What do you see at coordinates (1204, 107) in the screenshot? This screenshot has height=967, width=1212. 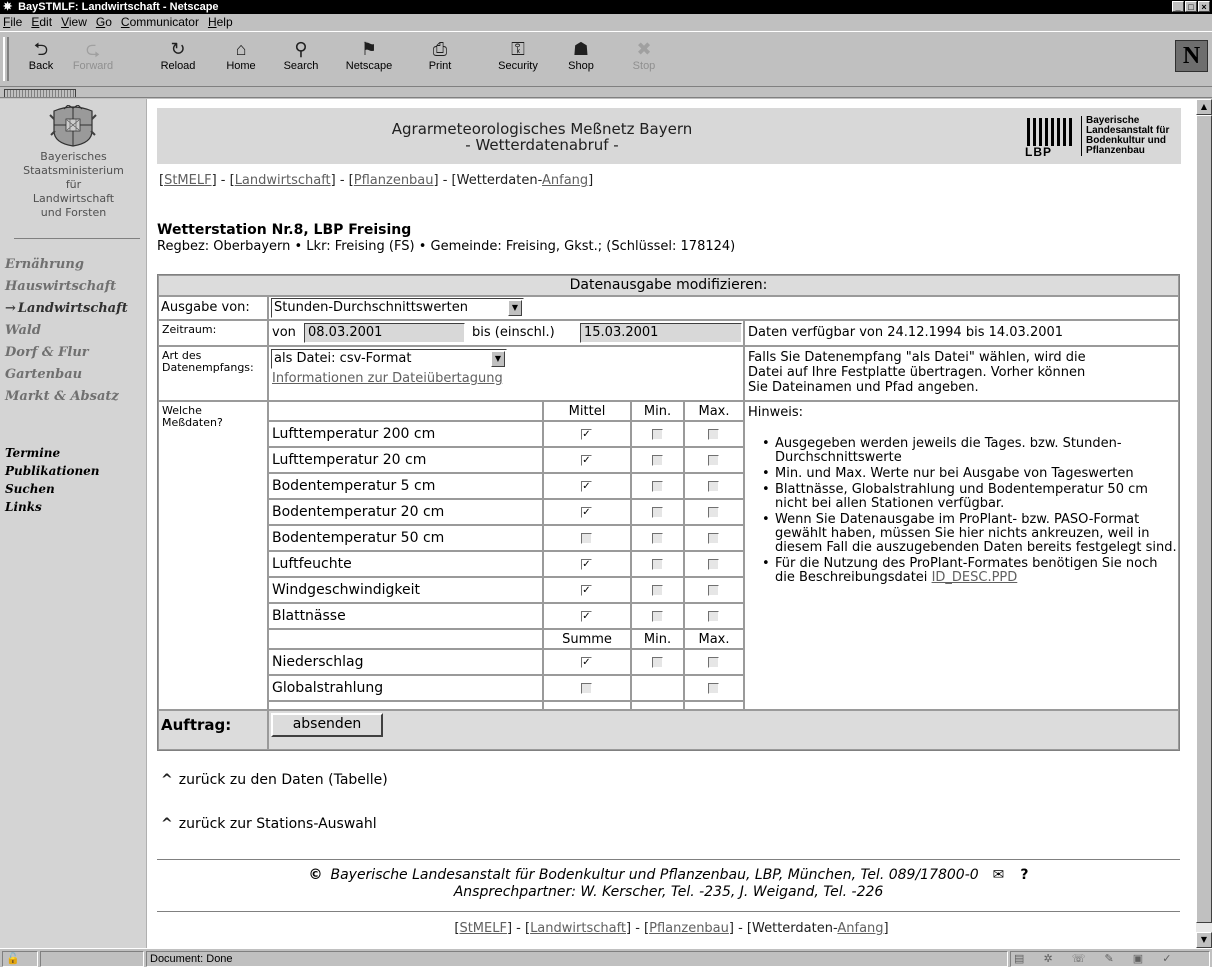 I see `scroll-up-button: ▲` at bounding box center [1204, 107].